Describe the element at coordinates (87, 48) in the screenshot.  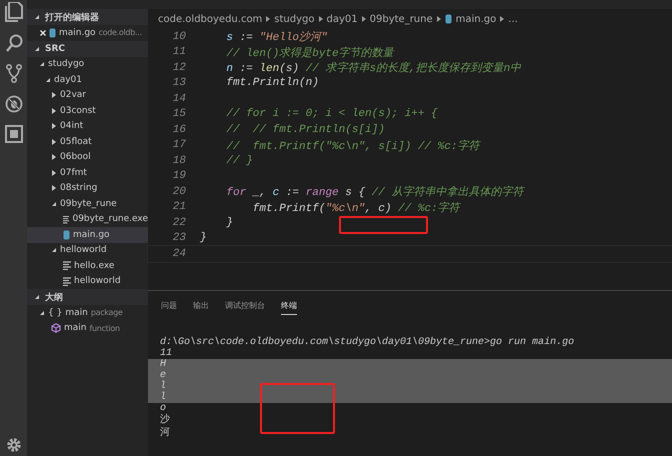
I see `section-header: SRC` at that location.